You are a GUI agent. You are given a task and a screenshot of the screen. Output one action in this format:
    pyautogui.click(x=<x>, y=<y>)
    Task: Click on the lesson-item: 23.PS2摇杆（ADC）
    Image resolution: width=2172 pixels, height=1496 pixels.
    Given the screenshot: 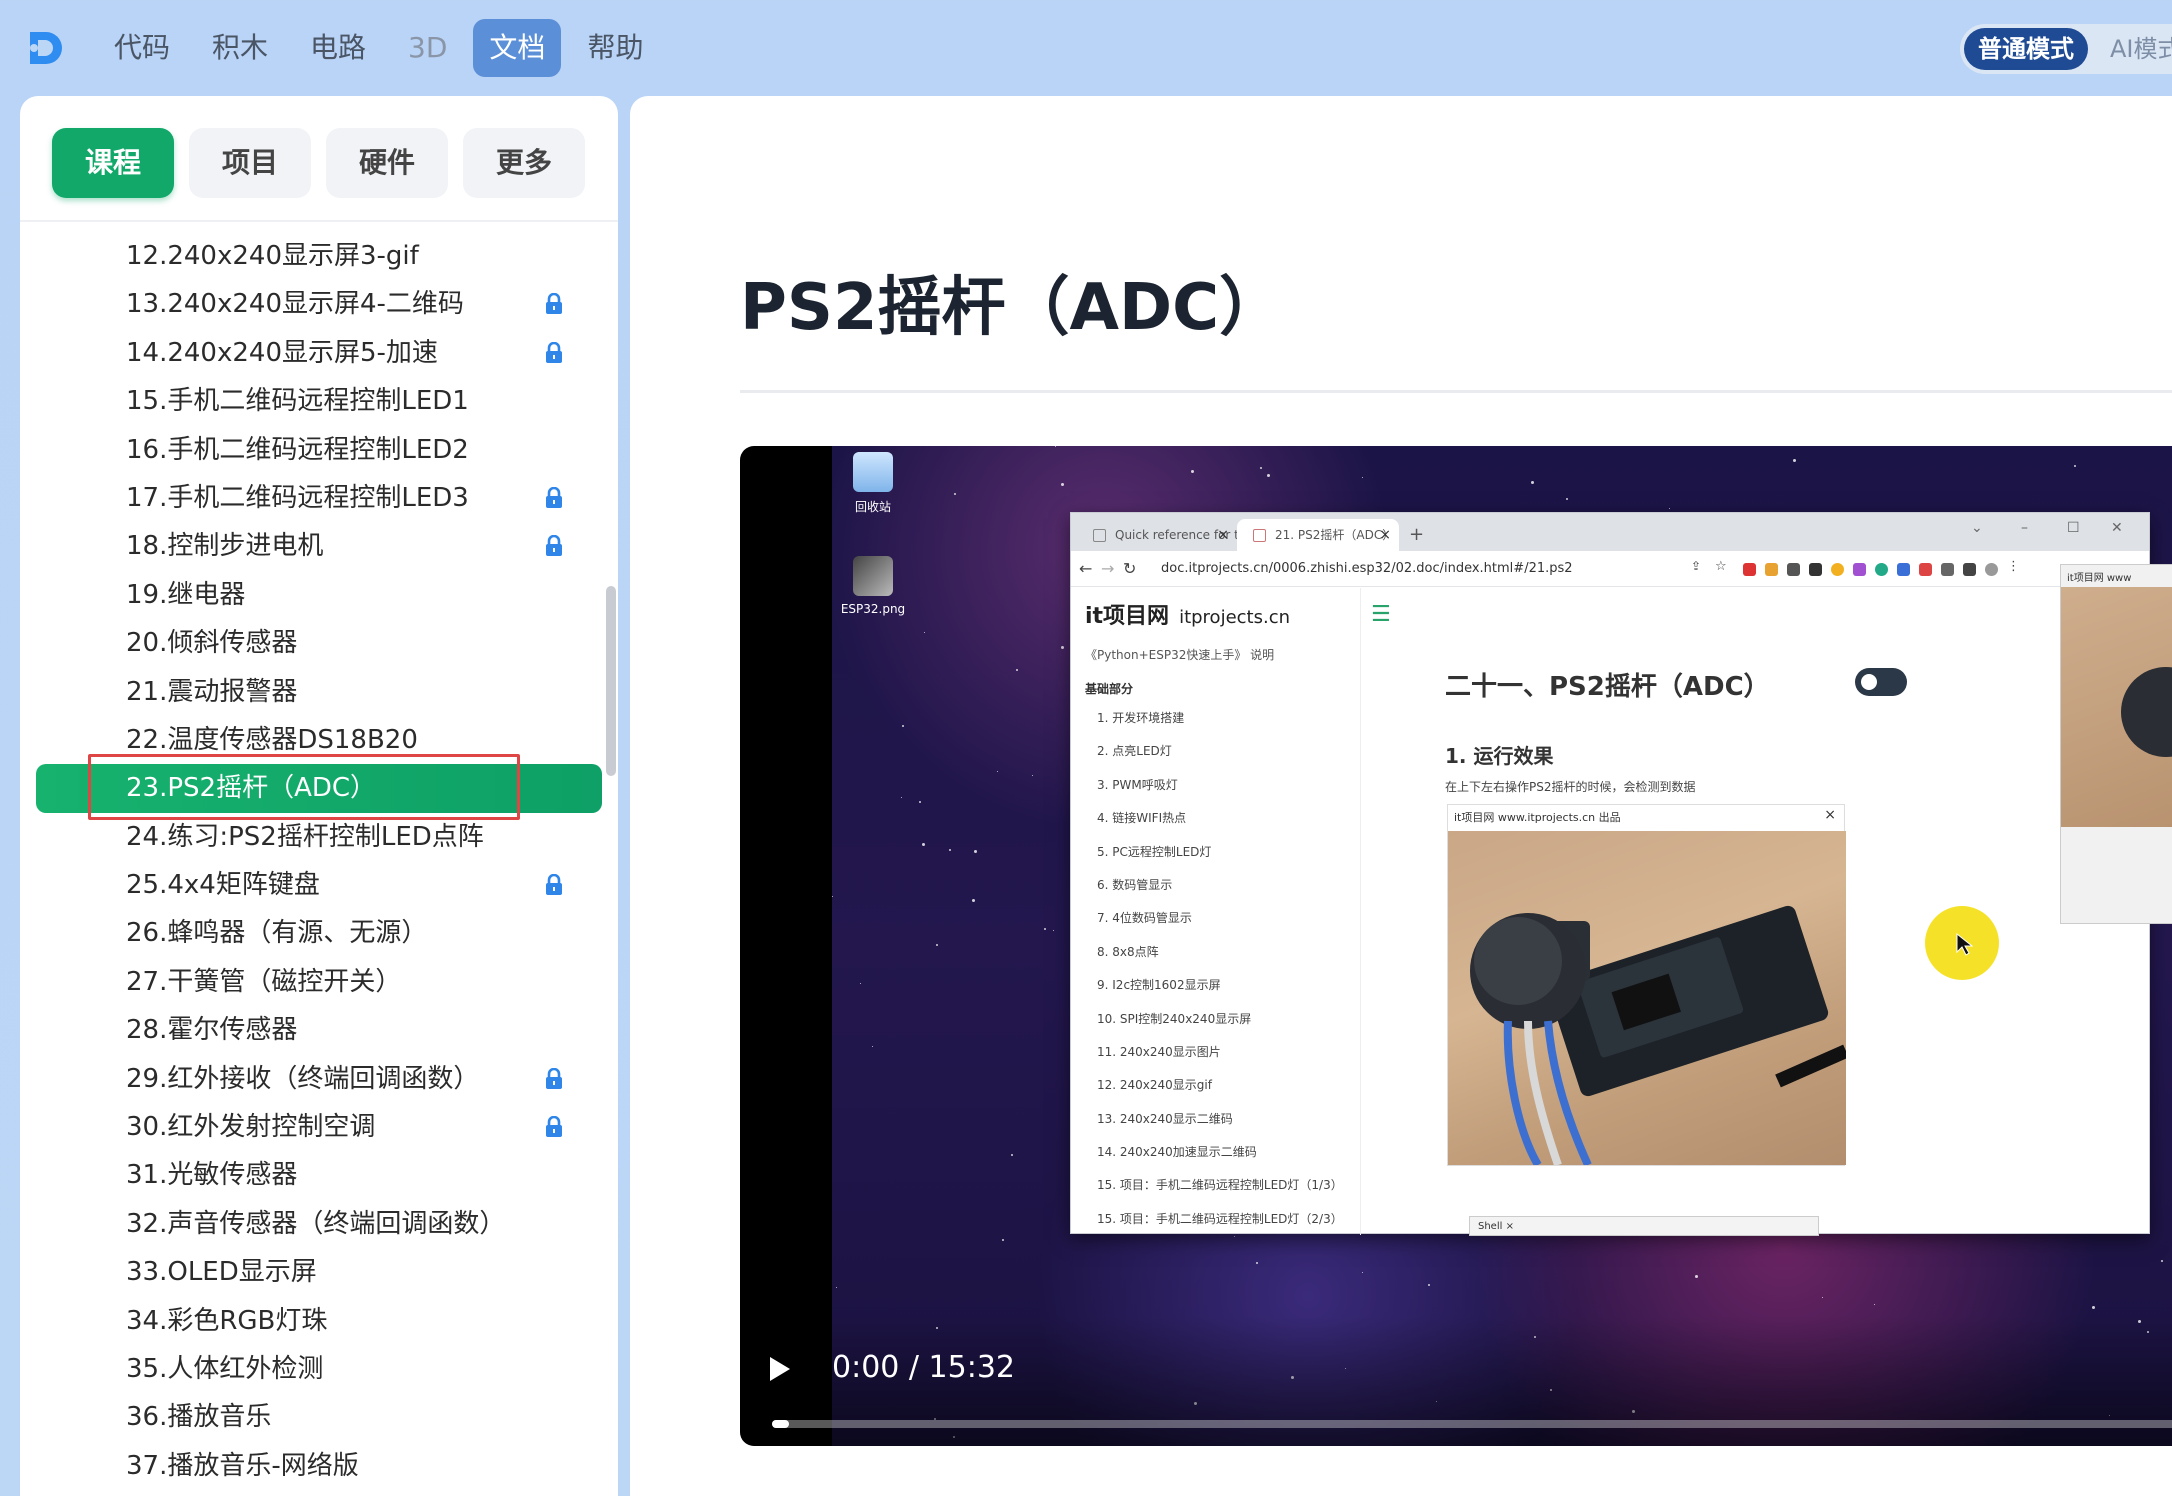 What is the action you would take?
    pyautogui.click(x=319, y=787)
    